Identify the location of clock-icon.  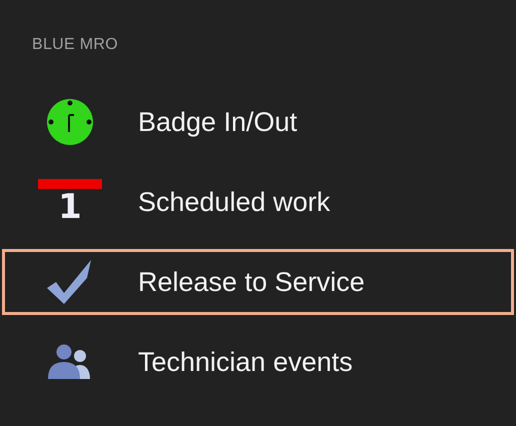
(70, 122).